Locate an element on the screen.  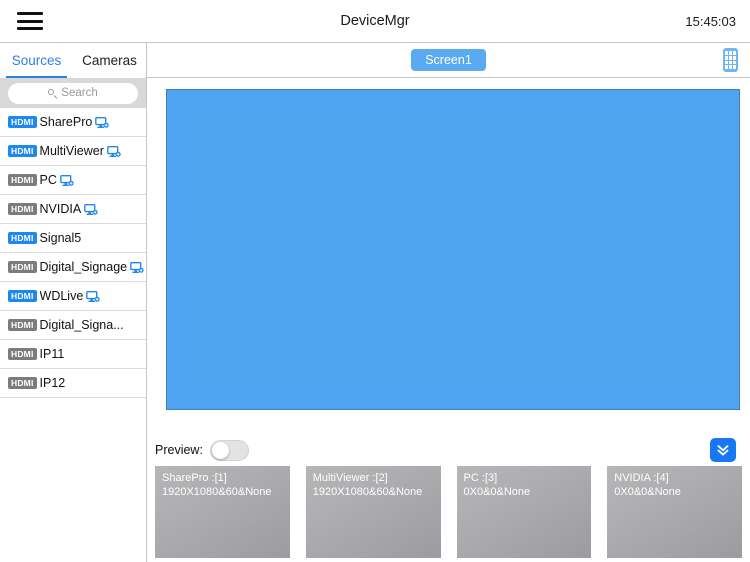
tab-cameras: Cameras is located at coordinates (109, 60).